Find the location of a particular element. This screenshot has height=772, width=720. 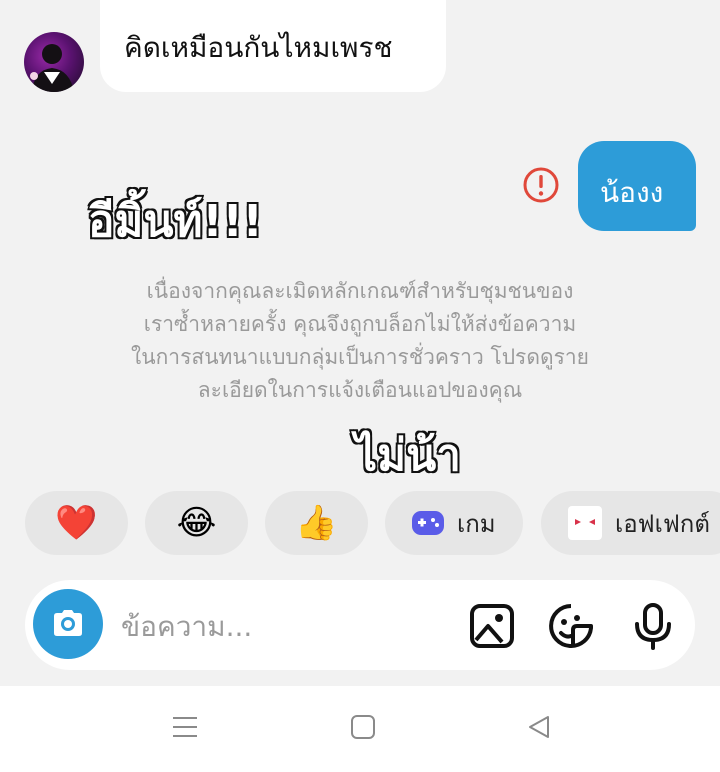

camera-icon is located at coordinates (68, 623).